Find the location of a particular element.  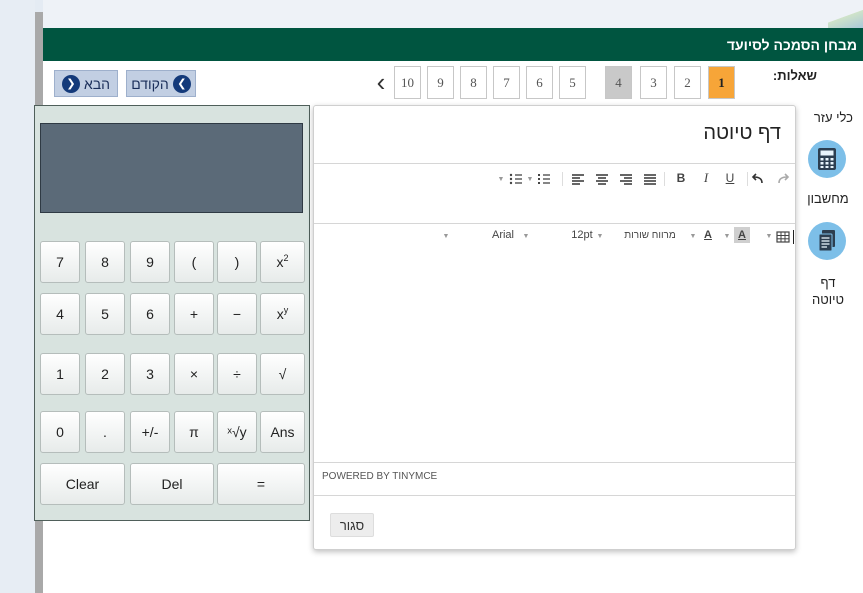

background-left is located at coordinates (17, 296).